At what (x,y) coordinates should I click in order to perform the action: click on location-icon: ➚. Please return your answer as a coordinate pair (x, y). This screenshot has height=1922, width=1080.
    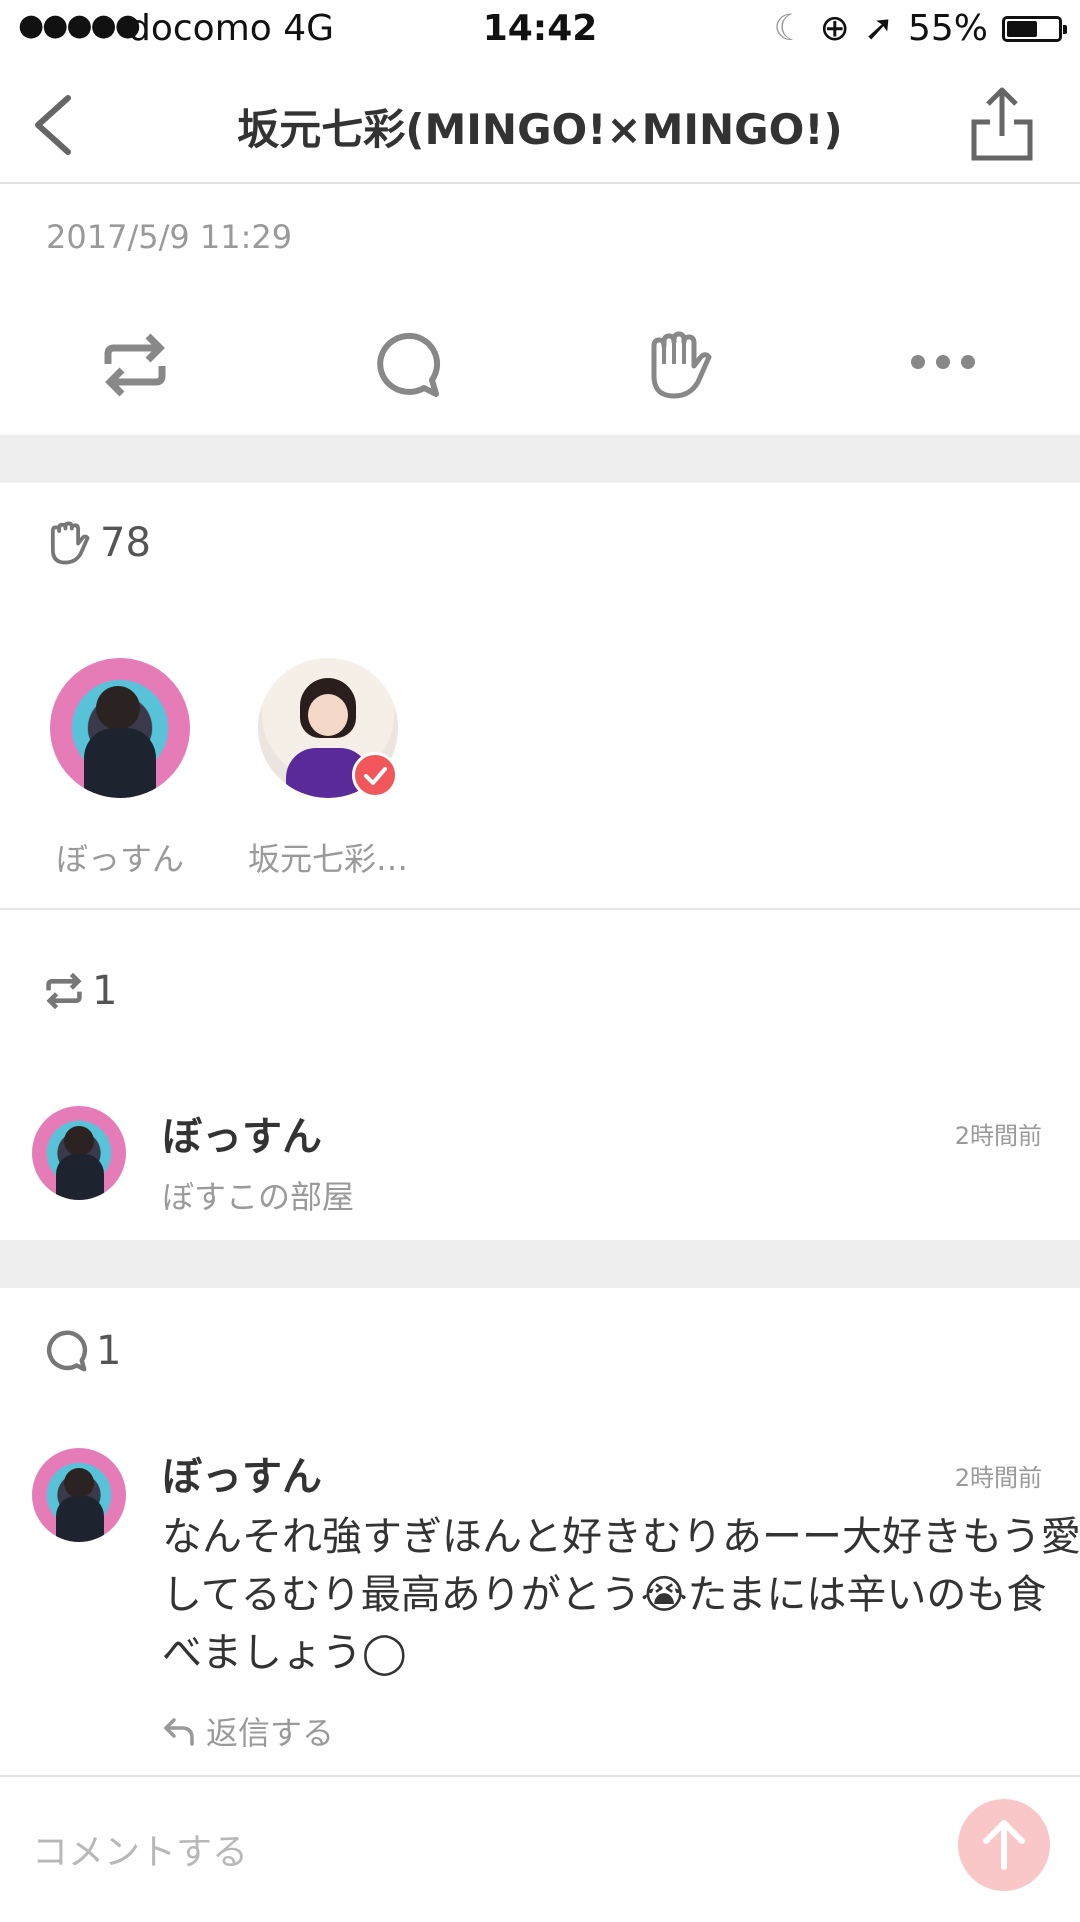
    Looking at the image, I should click on (878, 28).